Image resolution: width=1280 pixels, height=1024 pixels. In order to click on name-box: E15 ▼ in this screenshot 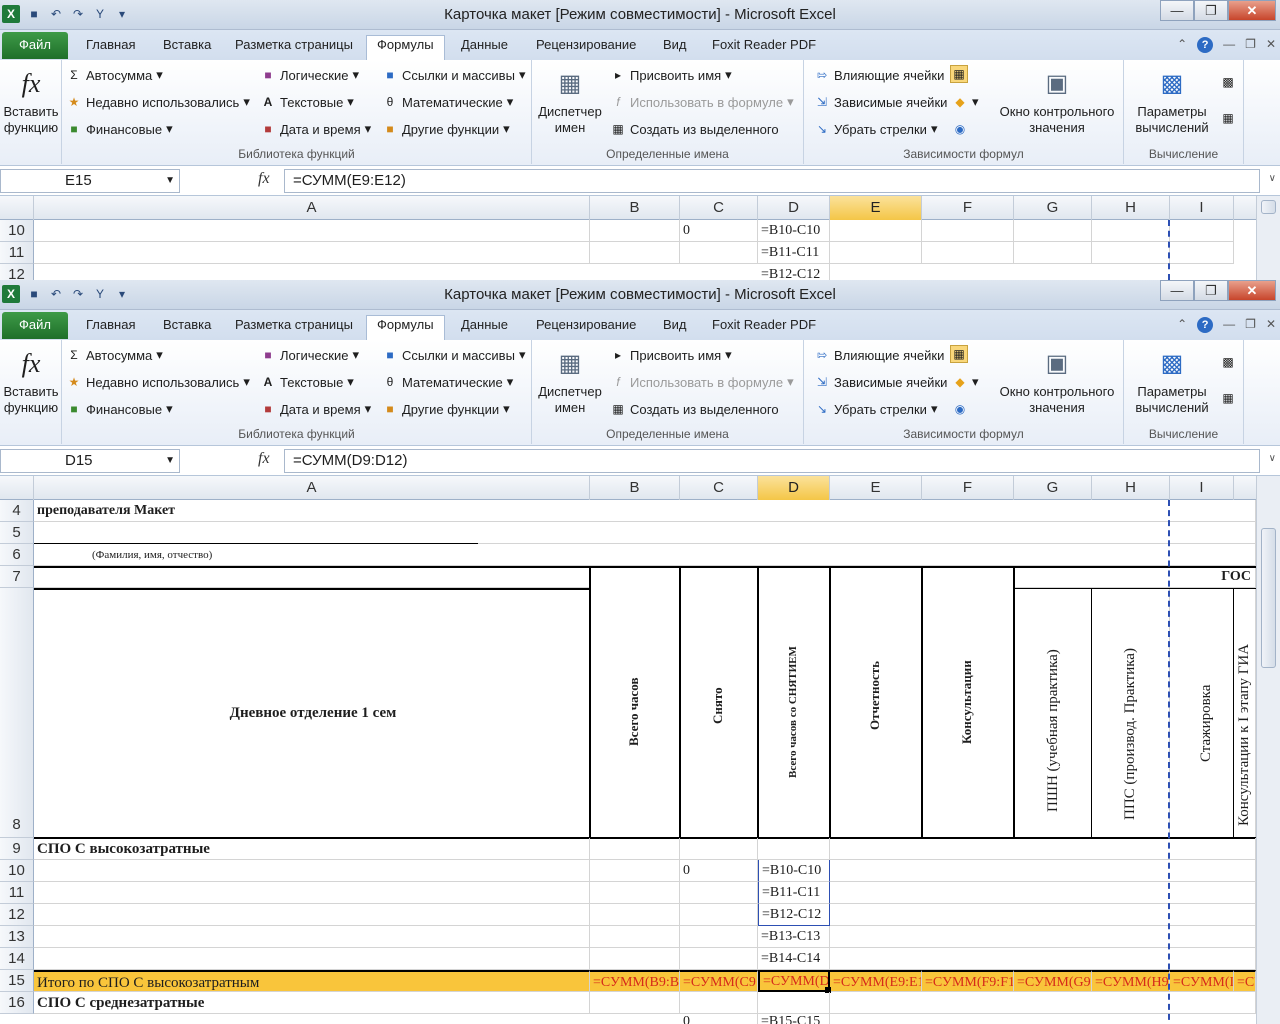, I will do `click(90, 181)`.